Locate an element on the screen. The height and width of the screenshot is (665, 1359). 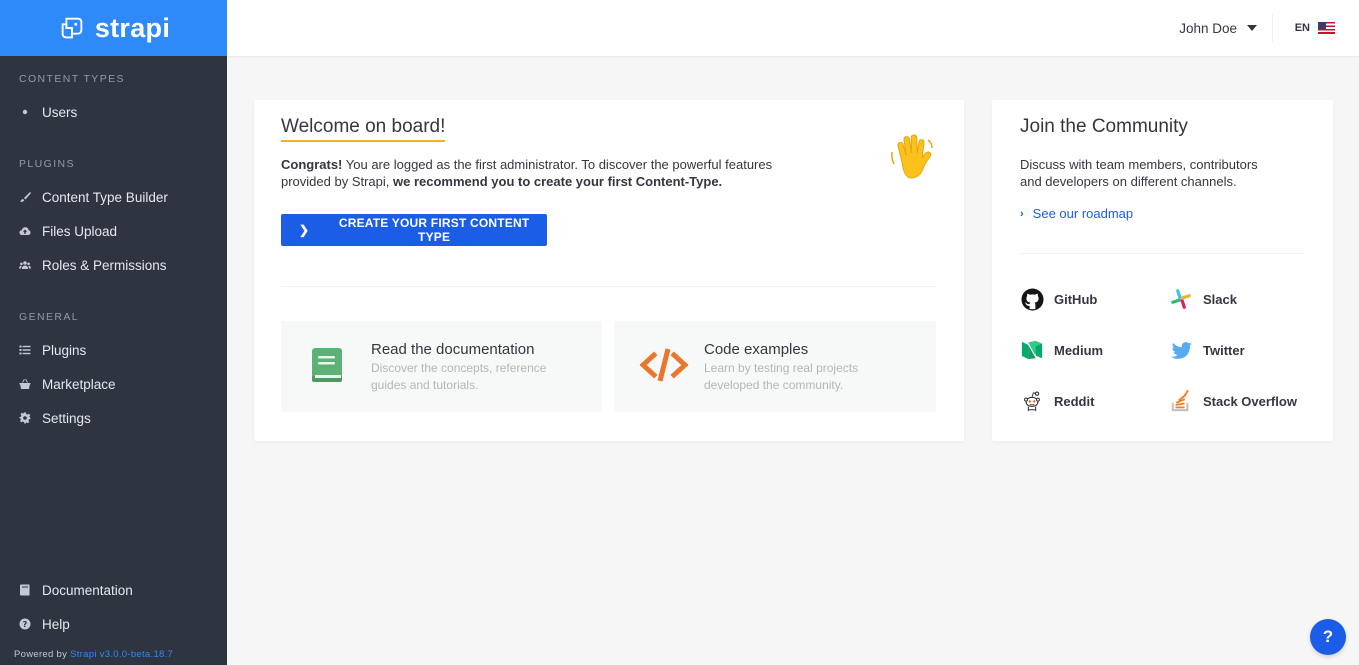
sidebar-item-label: Content Type Builder is located at coordinates (105, 197).